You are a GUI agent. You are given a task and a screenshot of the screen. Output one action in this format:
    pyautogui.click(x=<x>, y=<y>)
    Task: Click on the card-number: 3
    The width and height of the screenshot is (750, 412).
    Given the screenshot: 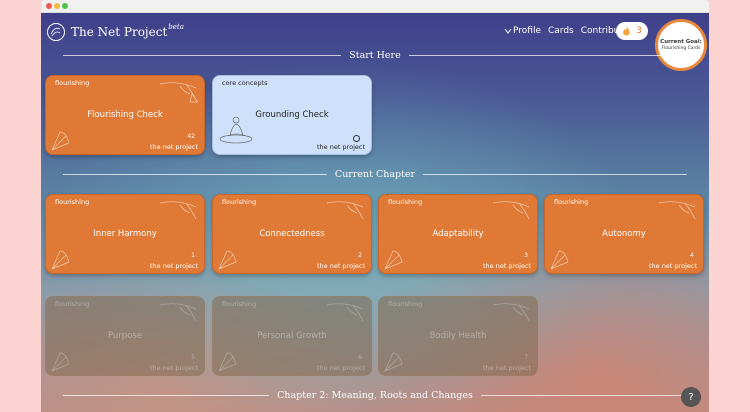 What is the action you would take?
    pyautogui.click(x=526, y=255)
    